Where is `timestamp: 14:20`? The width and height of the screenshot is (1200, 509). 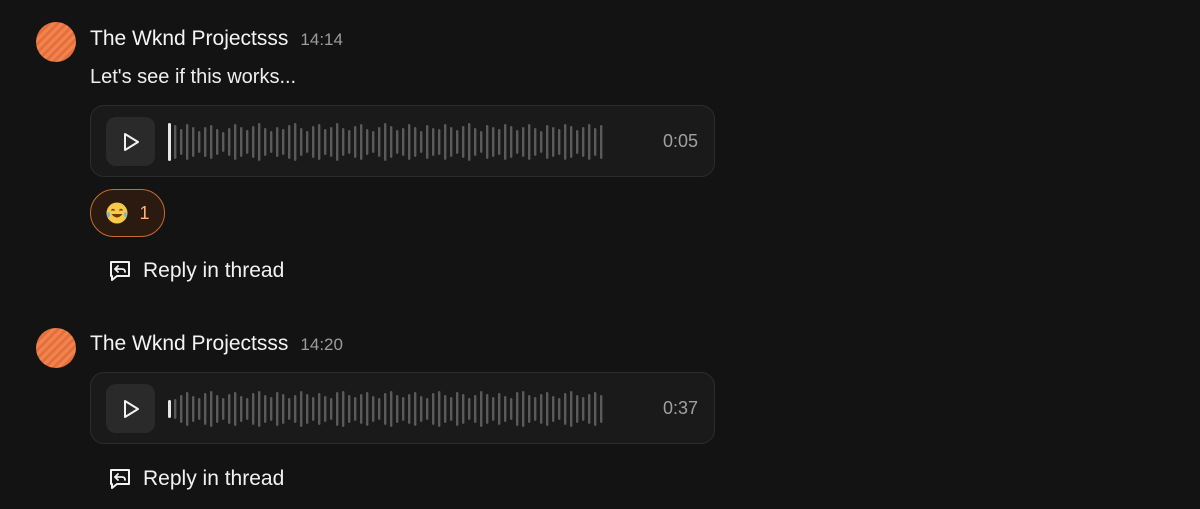 timestamp: 14:20 is located at coordinates (321, 345).